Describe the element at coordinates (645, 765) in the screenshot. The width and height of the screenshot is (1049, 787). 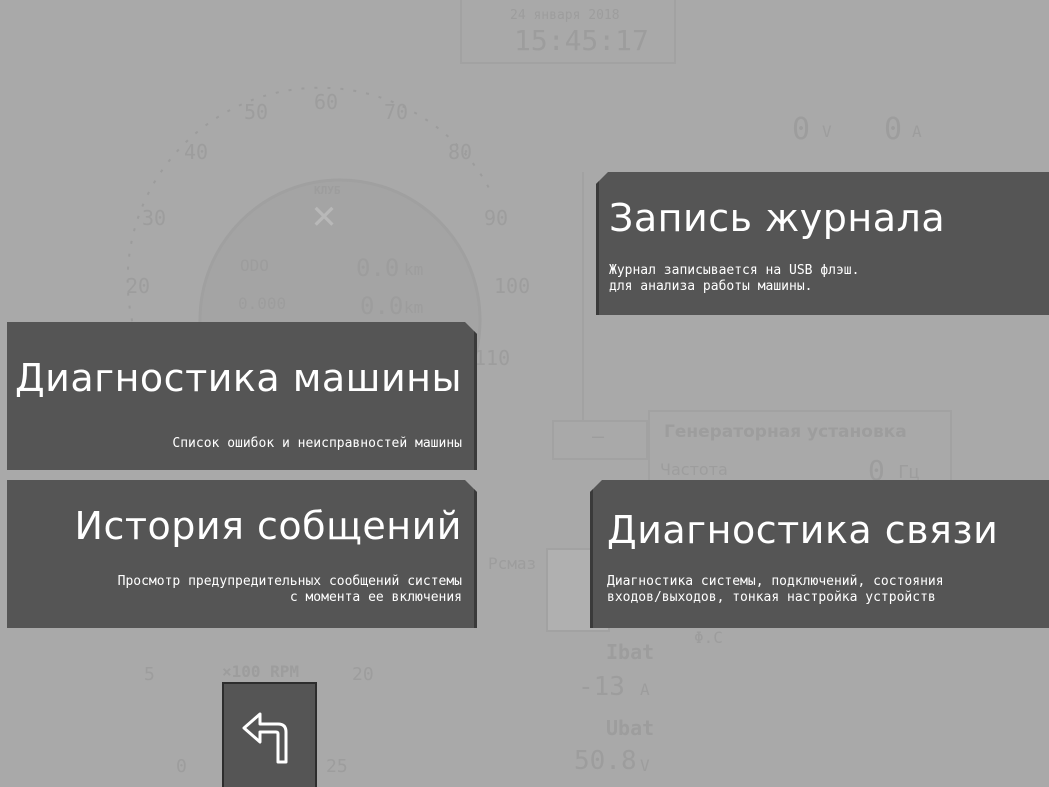
I see `ubat-unit: V` at that location.